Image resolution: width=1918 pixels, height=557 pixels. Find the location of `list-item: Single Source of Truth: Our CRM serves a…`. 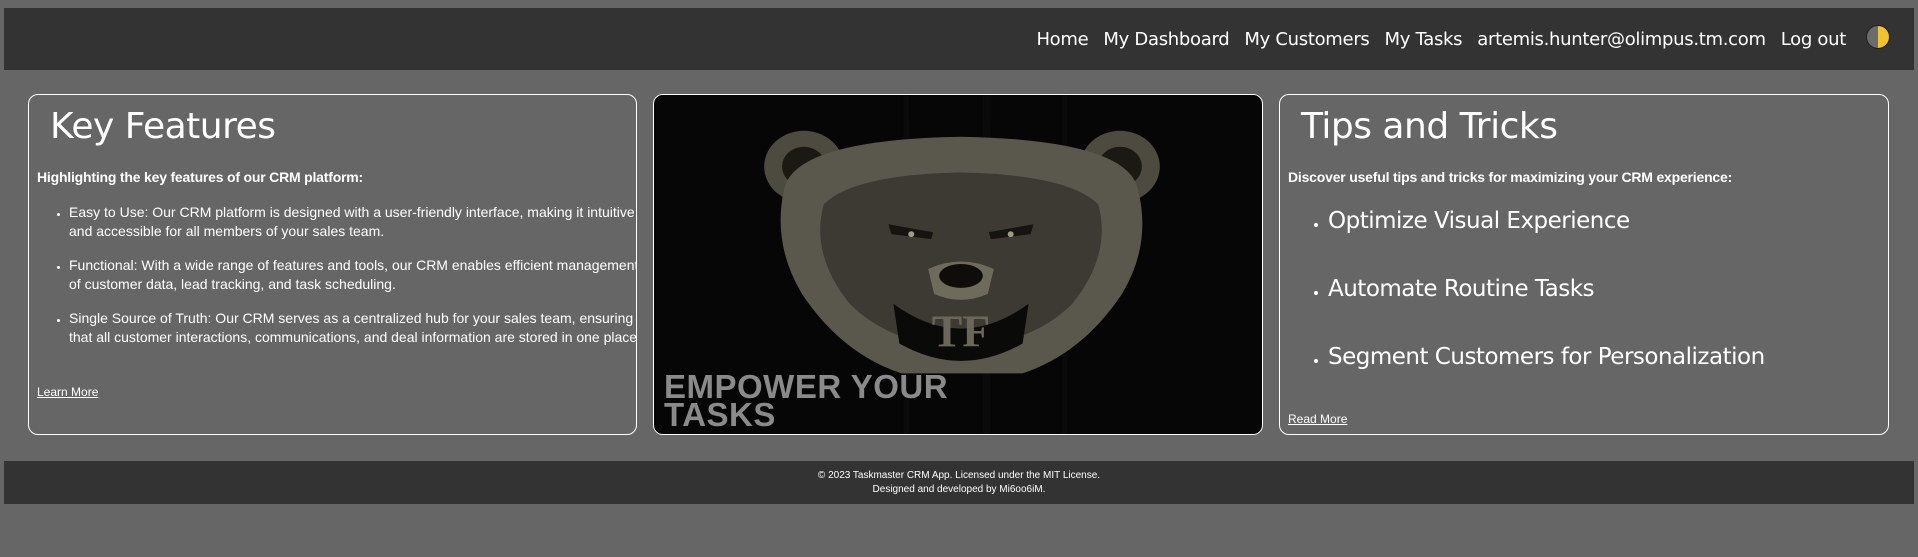

list-item: Single Source of Truth: Our CRM serves a… is located at coordinates (352, 328).